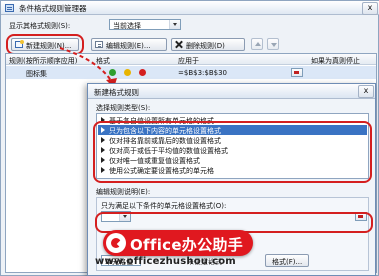 This screenshot has height=276, width=379. I want to click on new-rule-titlebar: 新建格式规则 x, so click(231, 91).